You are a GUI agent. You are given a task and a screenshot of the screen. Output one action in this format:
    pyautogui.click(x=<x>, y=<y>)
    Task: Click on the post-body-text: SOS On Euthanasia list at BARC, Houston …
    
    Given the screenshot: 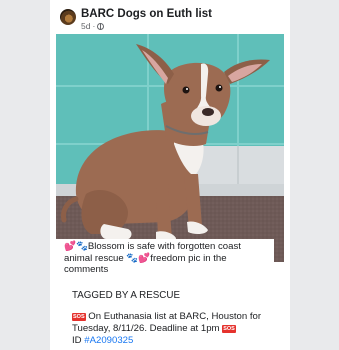 What is the action you would take?
    pyautogui.click(x=179, y=328)
    